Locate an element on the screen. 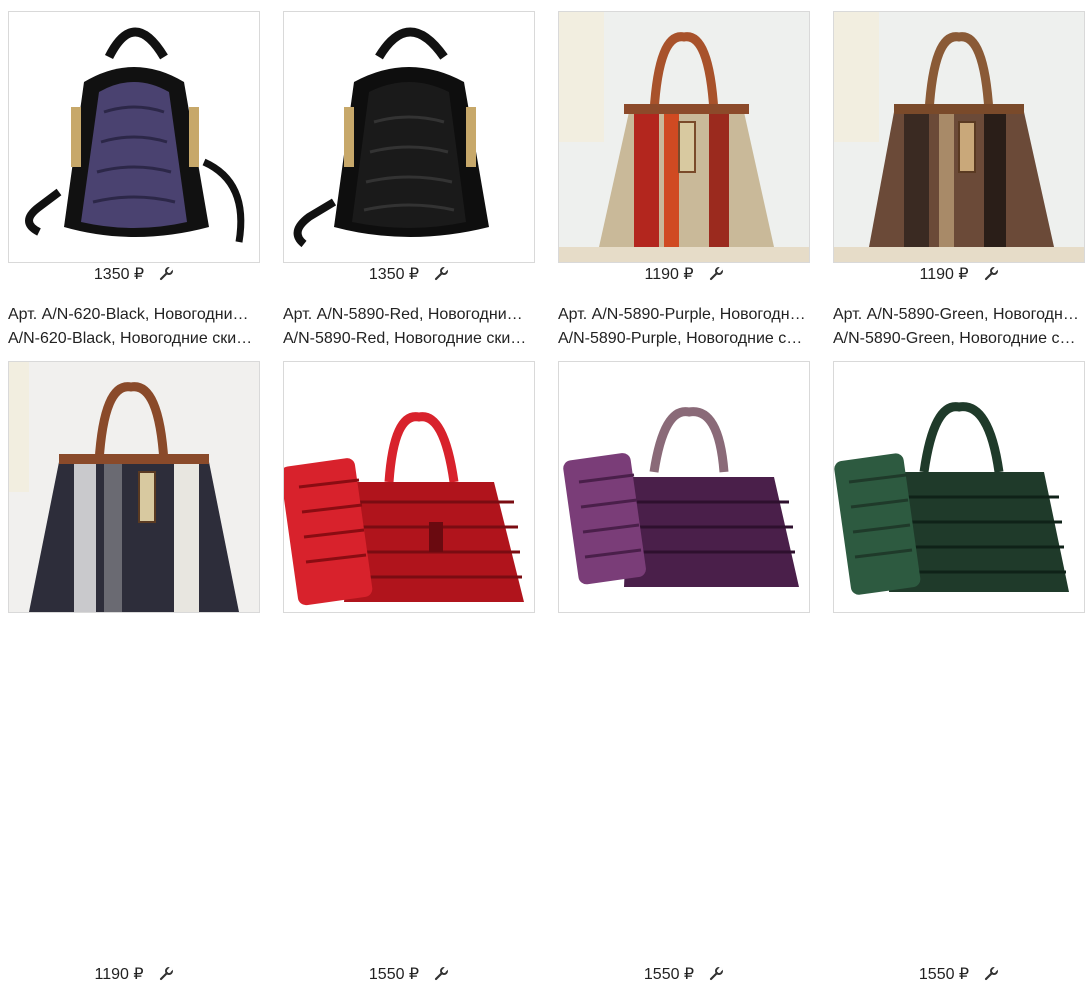 This screenshot has height=985, width=1090. product-subtitle: A/N-5890-Green, Новогодние скидки is located at coordinates (957, 338).